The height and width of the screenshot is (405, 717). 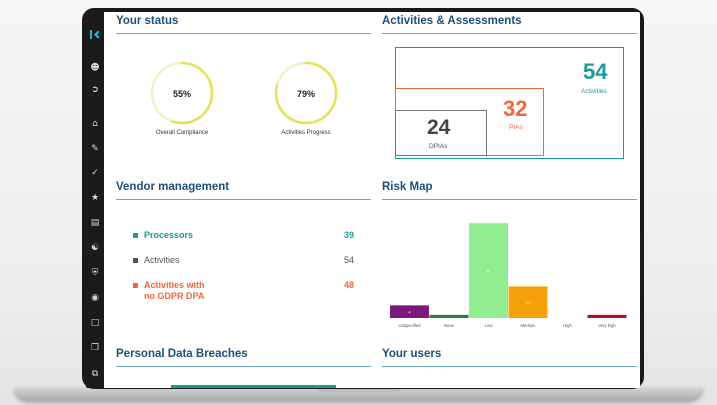 What do you see at coordinates (135, 261) in the screenshot?
I see `activities-bullet` at bounding box center [135, 261].